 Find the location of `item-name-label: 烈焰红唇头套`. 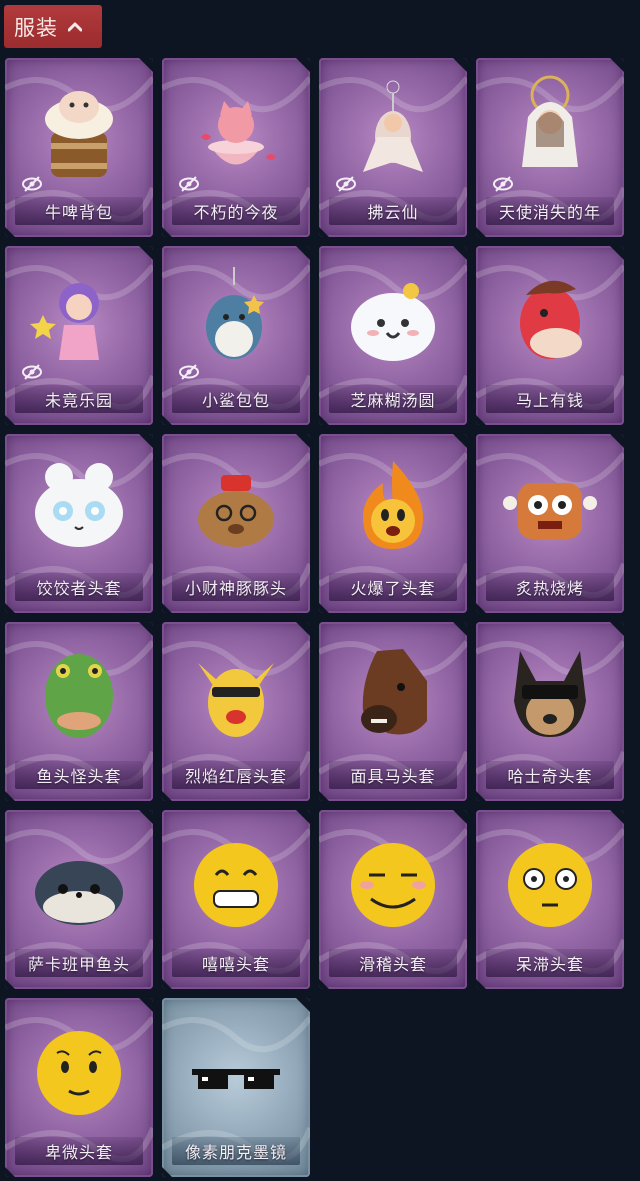

item-name-label: 烈焰红唇头套 is located at coordinates (235, 776).